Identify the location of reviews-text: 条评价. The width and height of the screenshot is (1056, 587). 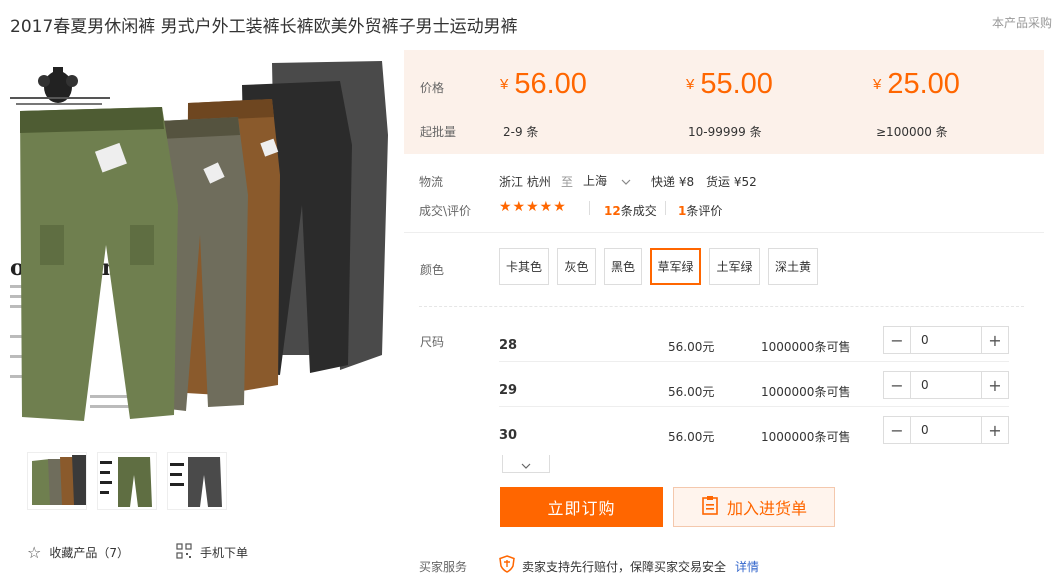
(704, 211).